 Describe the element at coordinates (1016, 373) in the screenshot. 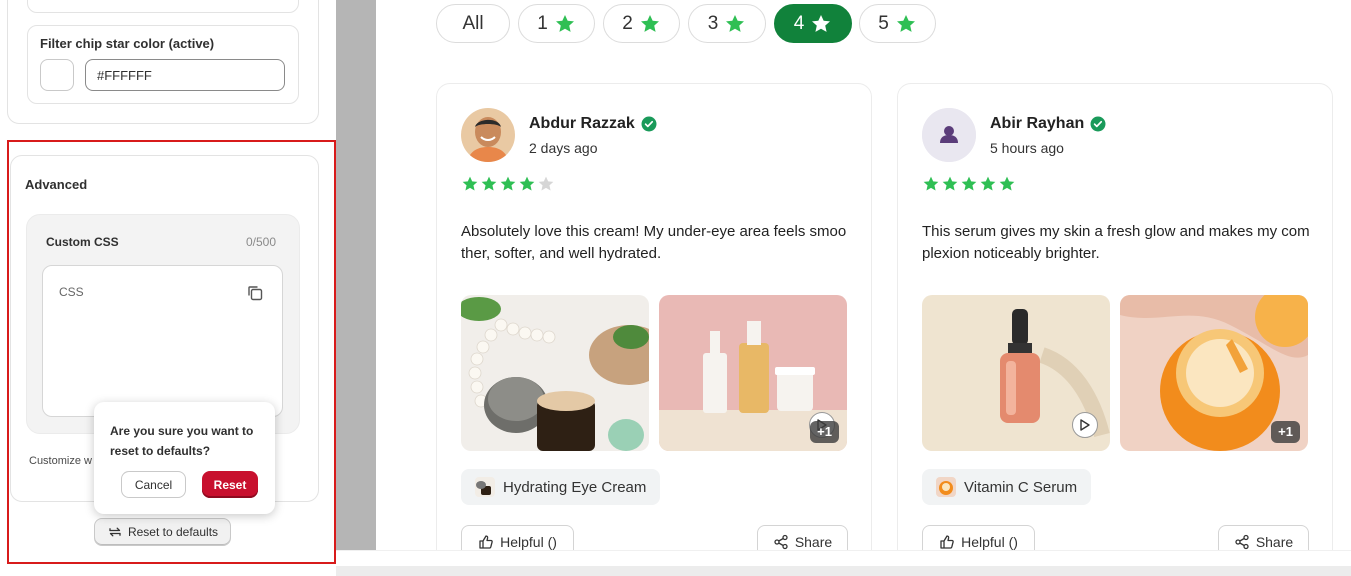

I see `review-media-video` at that location.